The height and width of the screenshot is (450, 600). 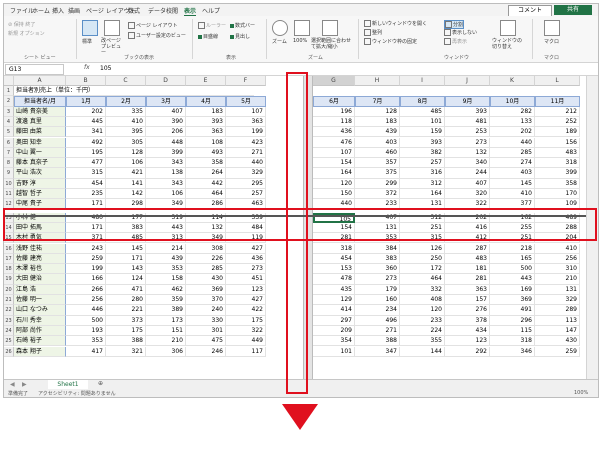 I want to click on freeze-panes-button: ウィンドウ枠の固定, so click(x=390, y=41).